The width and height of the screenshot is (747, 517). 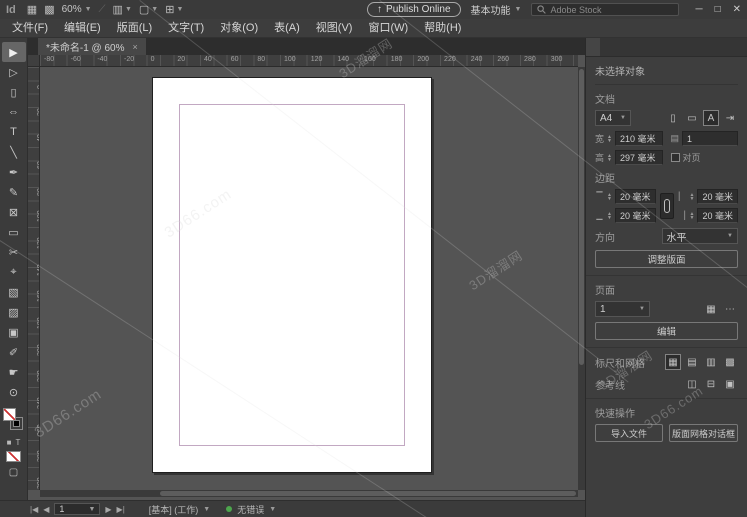 What do you see at coordinates (82, 28) in the screenshot?
I see `menu-item: 编辑(E)` at bounding box center [82, 28].